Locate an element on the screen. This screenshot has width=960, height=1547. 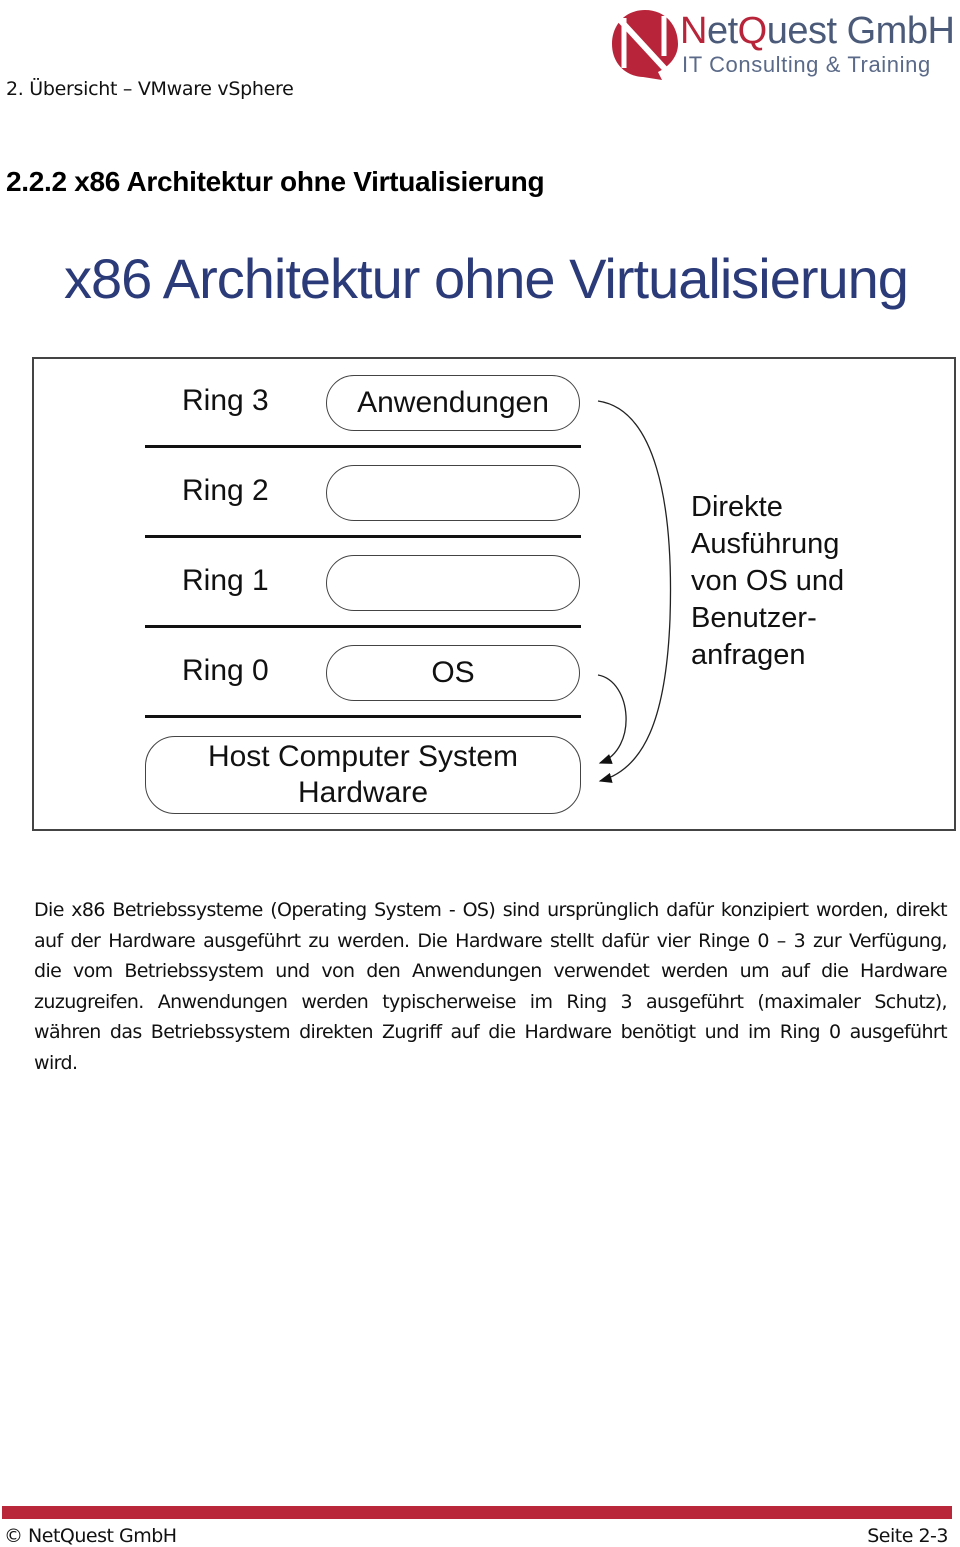
logo-letter-n: N is located at coordinates (693, 31).